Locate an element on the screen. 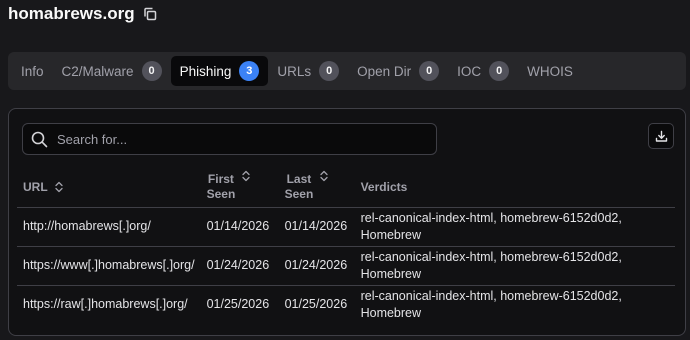 The width and height of the screenshot is (690, 340). tab-info: Info is located at coordinates (32, 71).